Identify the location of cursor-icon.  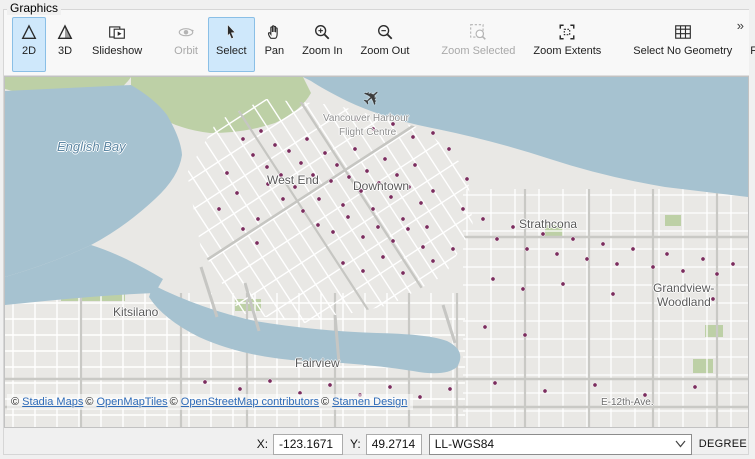
(231, 32).